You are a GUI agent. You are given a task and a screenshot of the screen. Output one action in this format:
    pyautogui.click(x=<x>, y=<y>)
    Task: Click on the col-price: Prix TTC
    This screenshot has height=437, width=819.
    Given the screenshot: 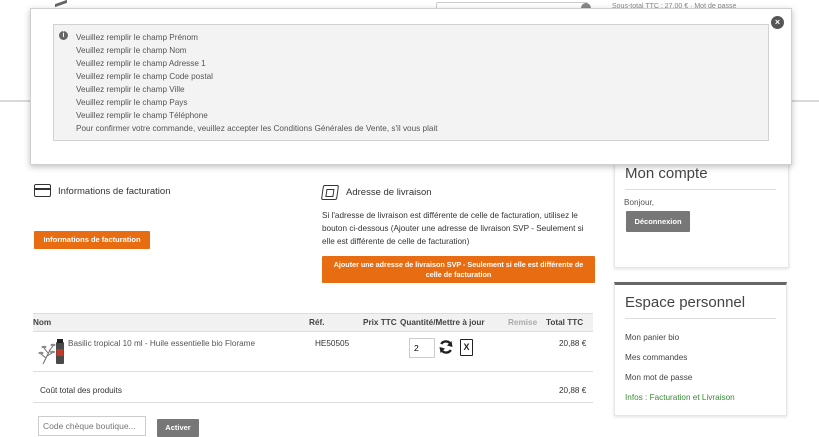 What is the action you would take?
    pyautogui.click(x=380, y=322)
    